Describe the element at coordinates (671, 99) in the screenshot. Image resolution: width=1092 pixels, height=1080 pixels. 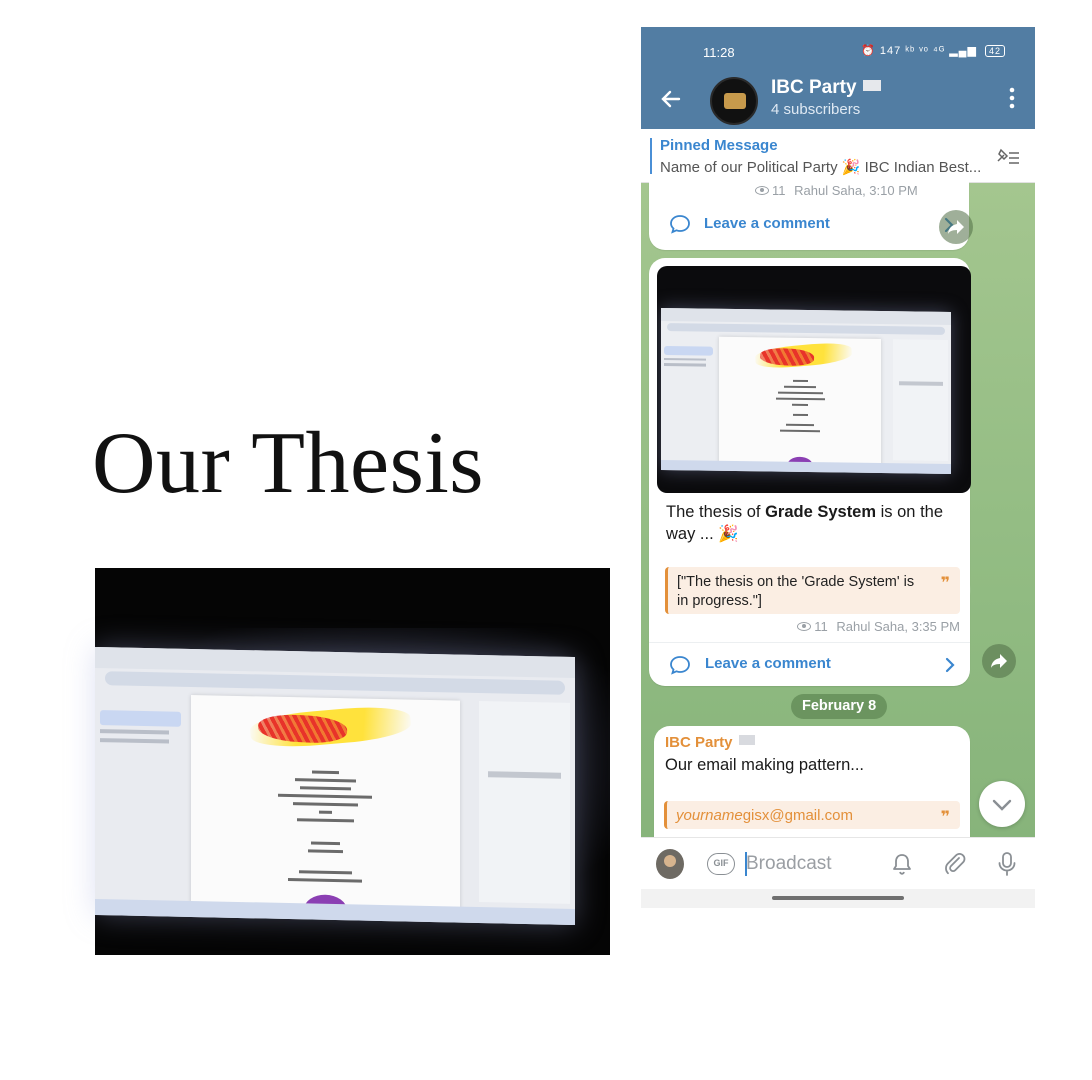
I see `back-arrow-icon` at that location.